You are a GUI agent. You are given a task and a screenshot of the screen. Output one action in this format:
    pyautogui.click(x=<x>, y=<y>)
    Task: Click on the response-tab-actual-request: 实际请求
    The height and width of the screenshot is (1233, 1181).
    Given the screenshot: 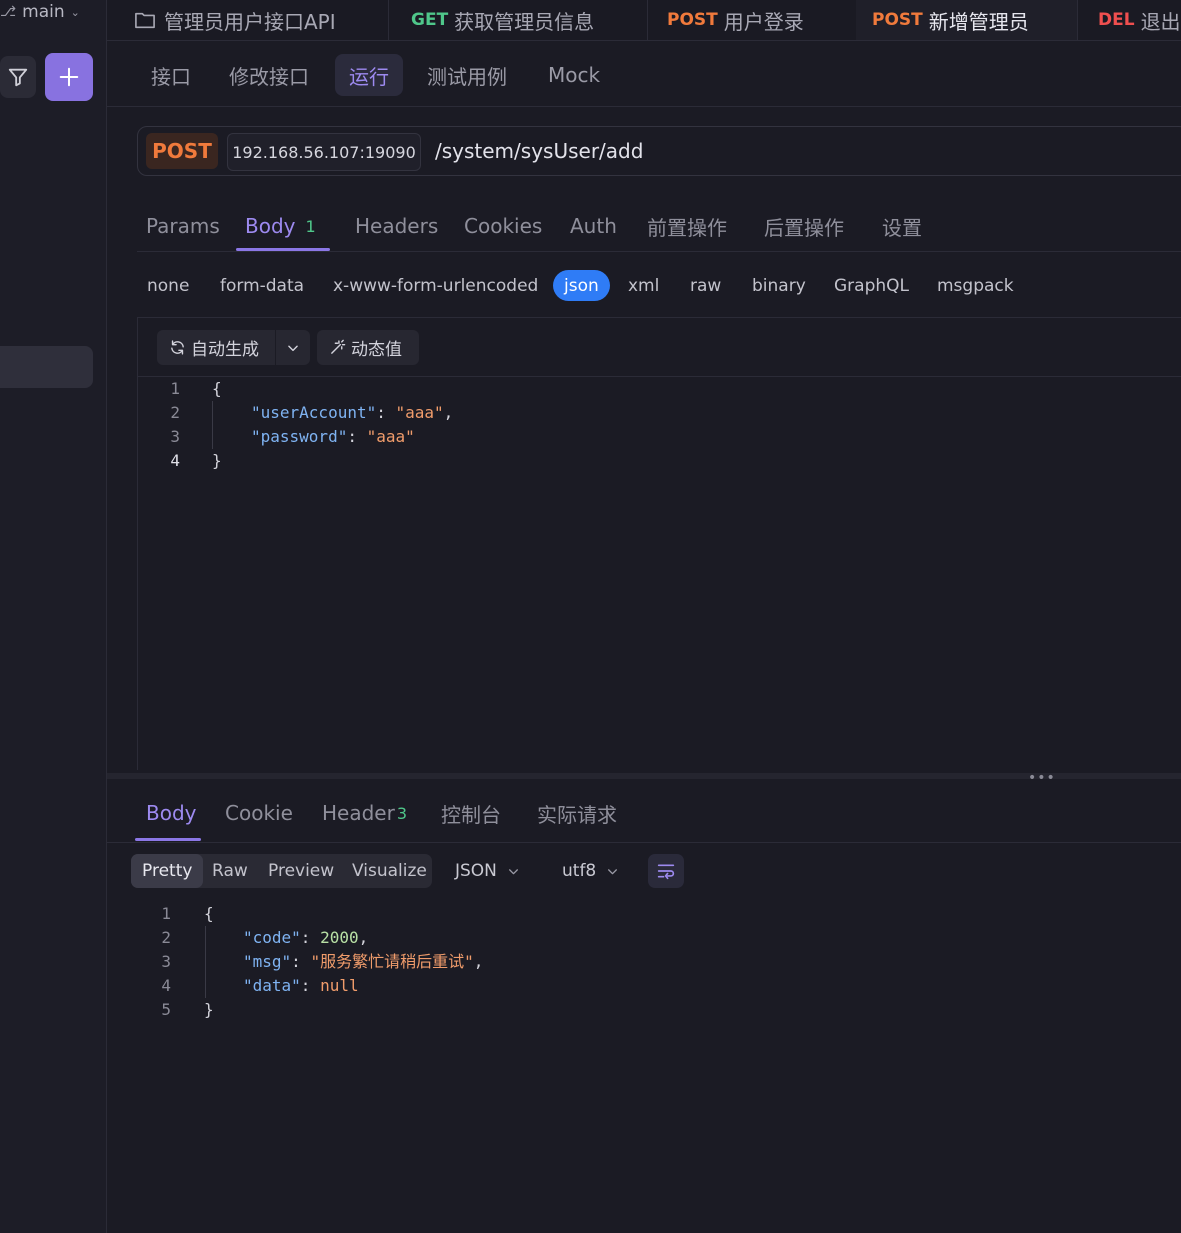 What is the action you would take?
    pyautogui.click(x=577, y=813)
    